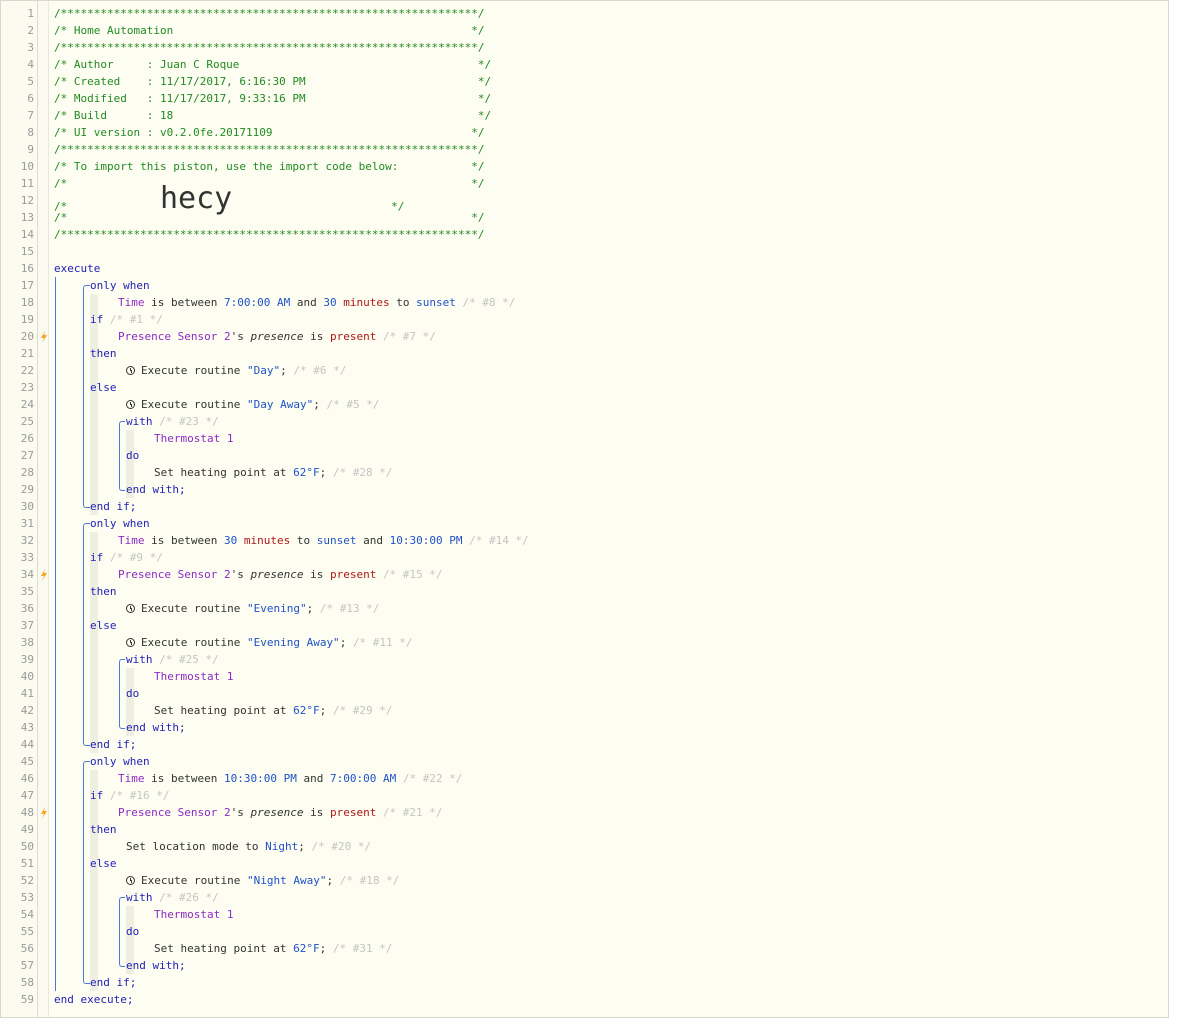  What do you see at coordinates (27, 200) in the screenshot?
I see `line-number: 12` at bounding box center [27, 200].